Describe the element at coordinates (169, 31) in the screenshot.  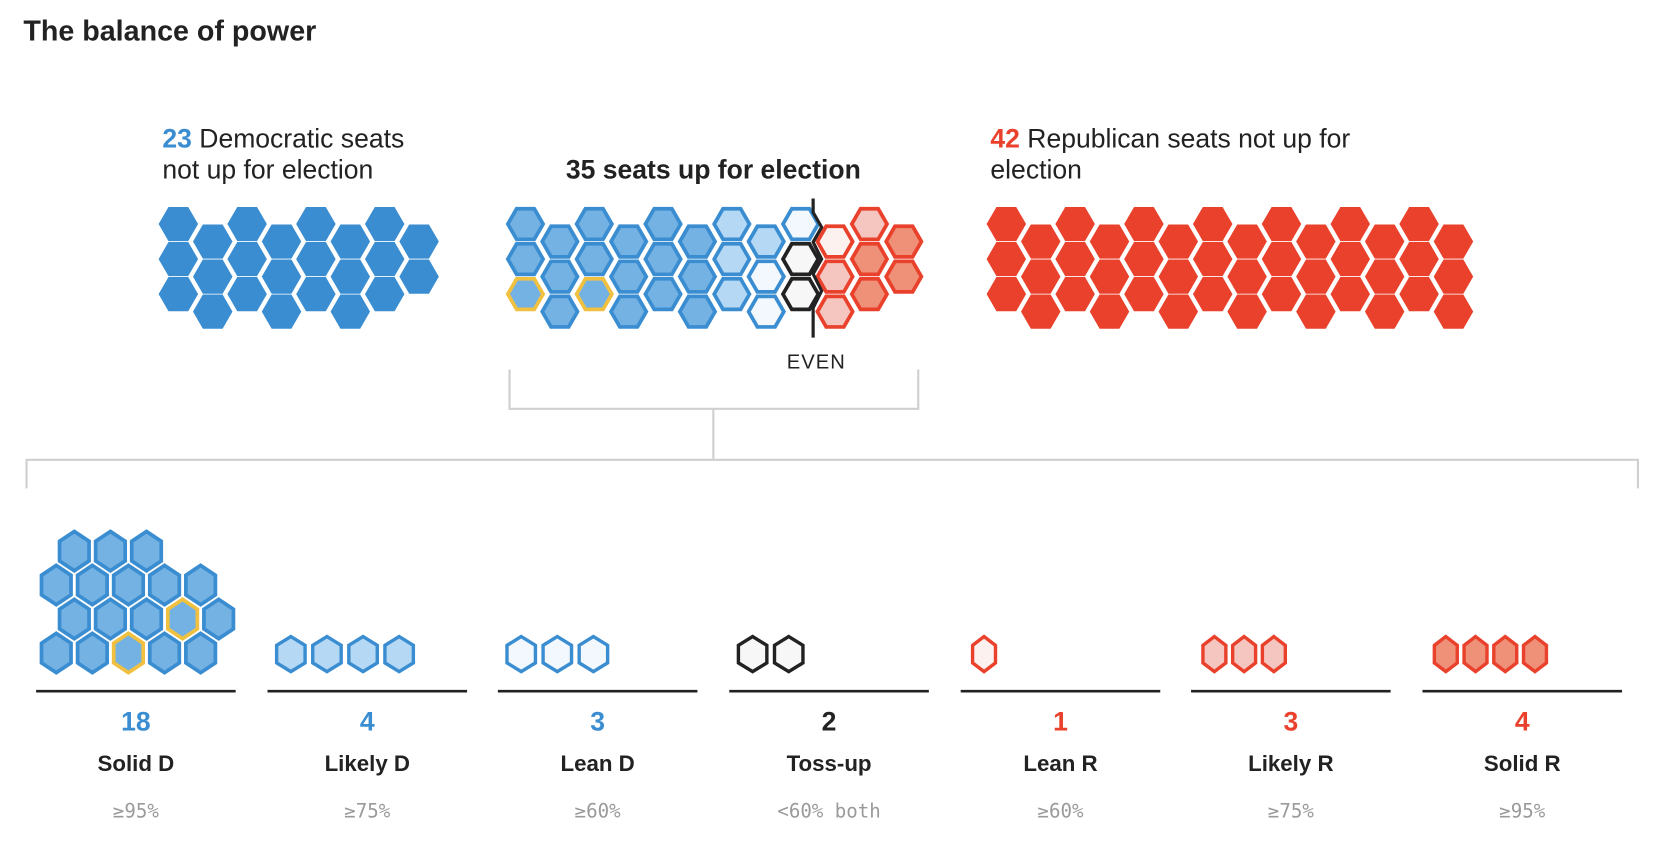
I see `chart-title: The balance of power` at that location.